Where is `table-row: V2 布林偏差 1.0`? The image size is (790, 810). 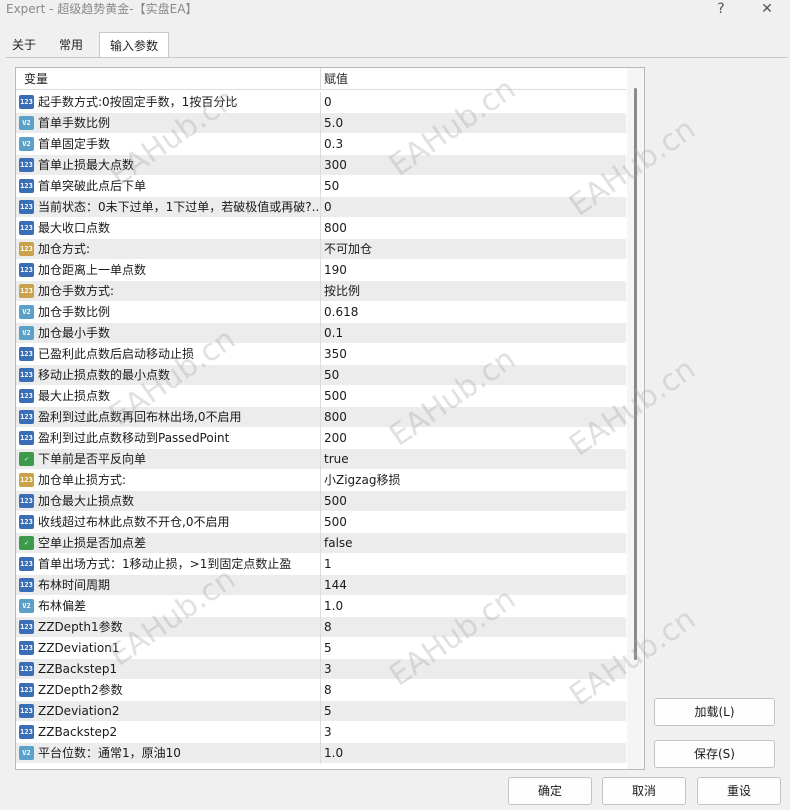 table-row: V2 布林偏差 1.0 is located at coordinates (321, 606).